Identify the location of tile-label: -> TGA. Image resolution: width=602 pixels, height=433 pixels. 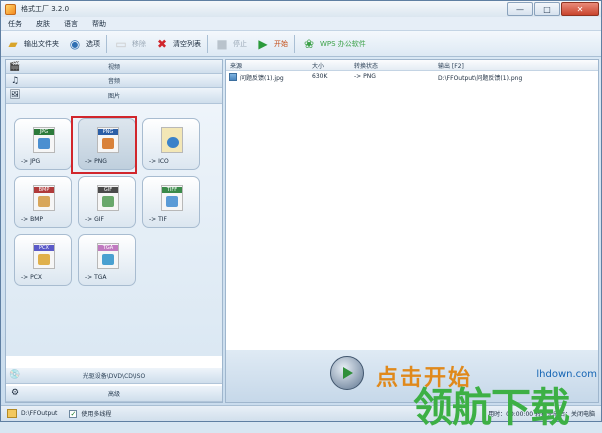
(96, 277).